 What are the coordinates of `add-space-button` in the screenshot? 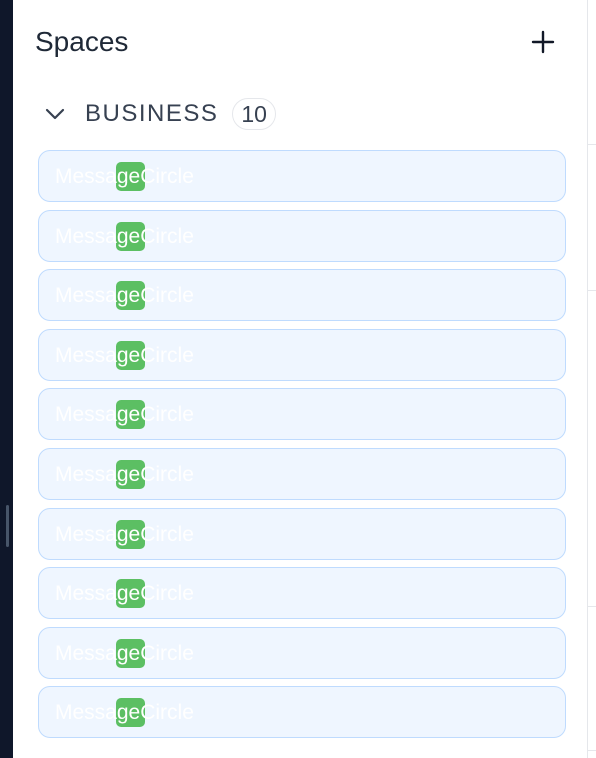 It's located at (543, 42).